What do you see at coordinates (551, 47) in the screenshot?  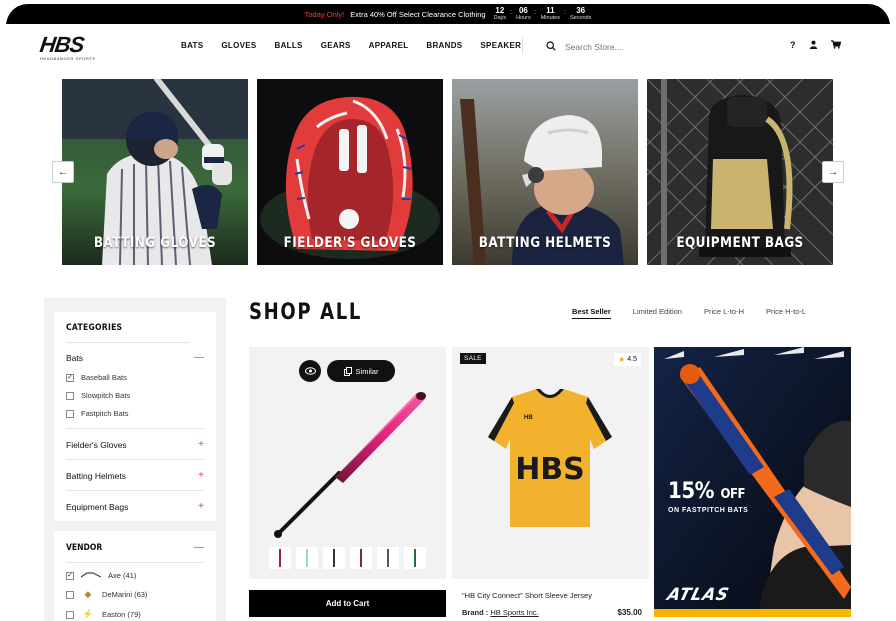 I see `search-icon` at bounding box center [551, 47].